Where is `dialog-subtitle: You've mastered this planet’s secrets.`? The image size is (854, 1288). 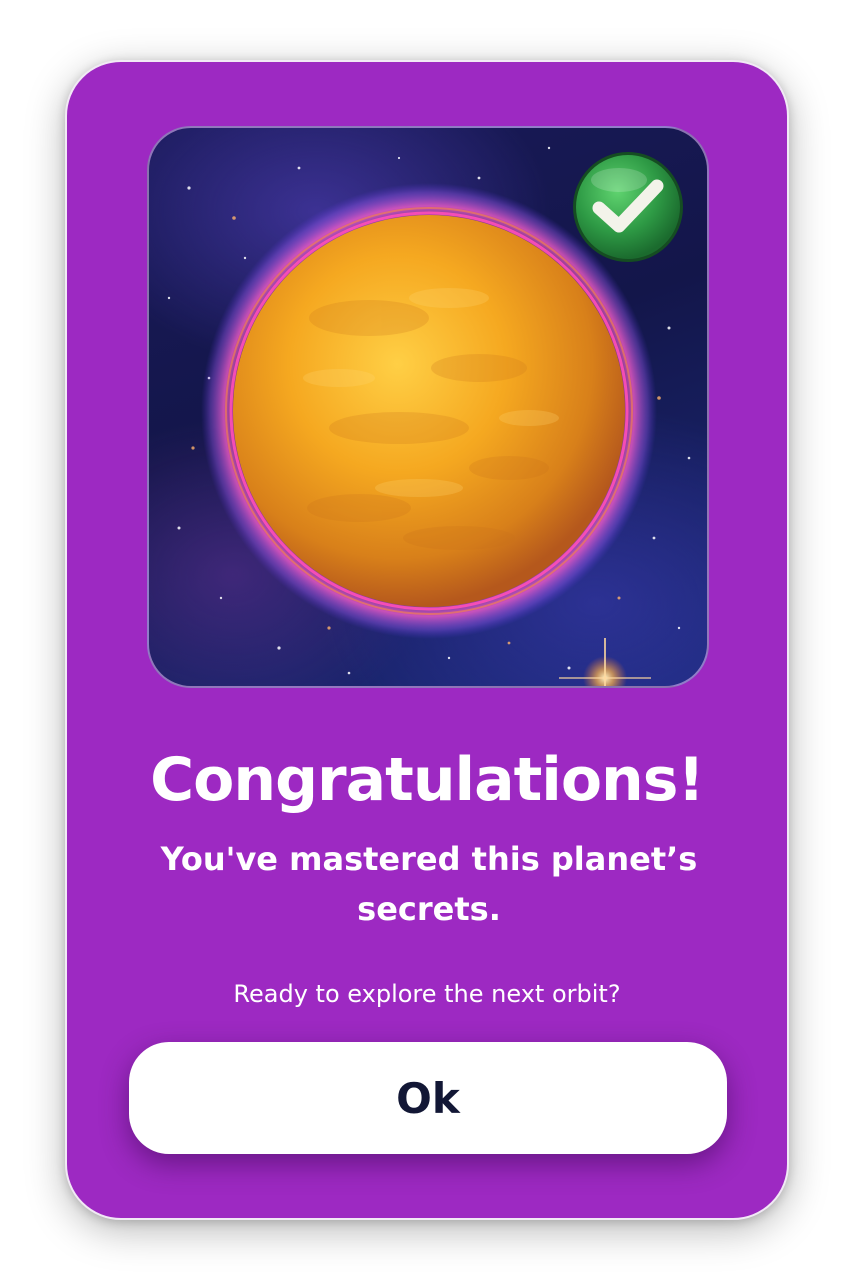 dialog-subtitle: You've mastered this planet’s secrets. is located at coordinates (429, 884).